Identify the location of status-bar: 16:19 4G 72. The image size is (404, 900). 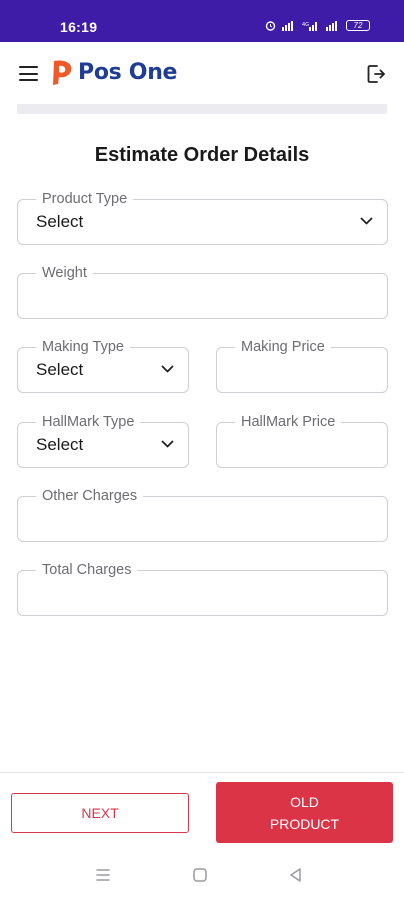
(202, 21).